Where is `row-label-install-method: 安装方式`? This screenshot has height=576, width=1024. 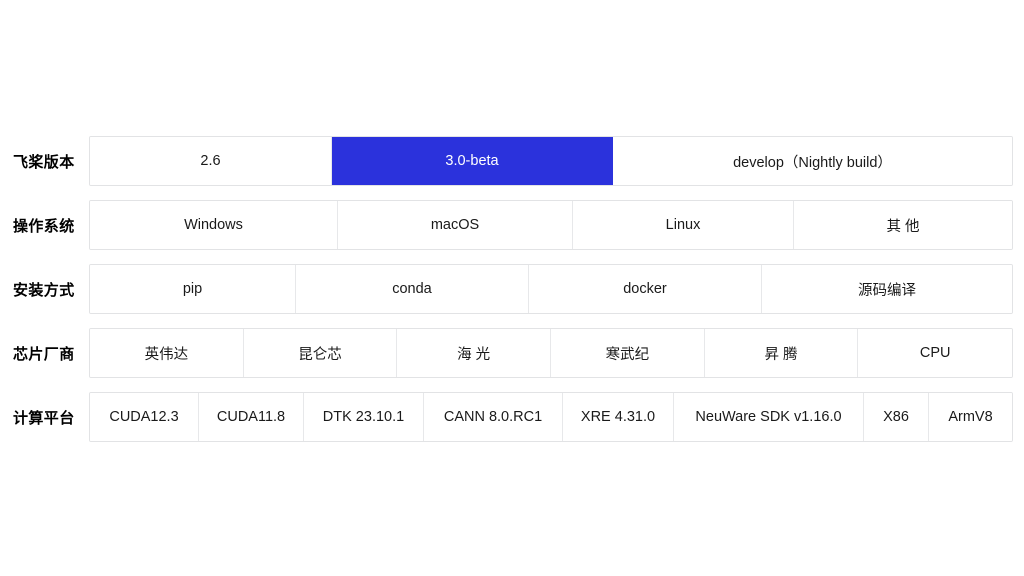
row-label-install-method: 安装方式 is located at coordinates (44, 290).